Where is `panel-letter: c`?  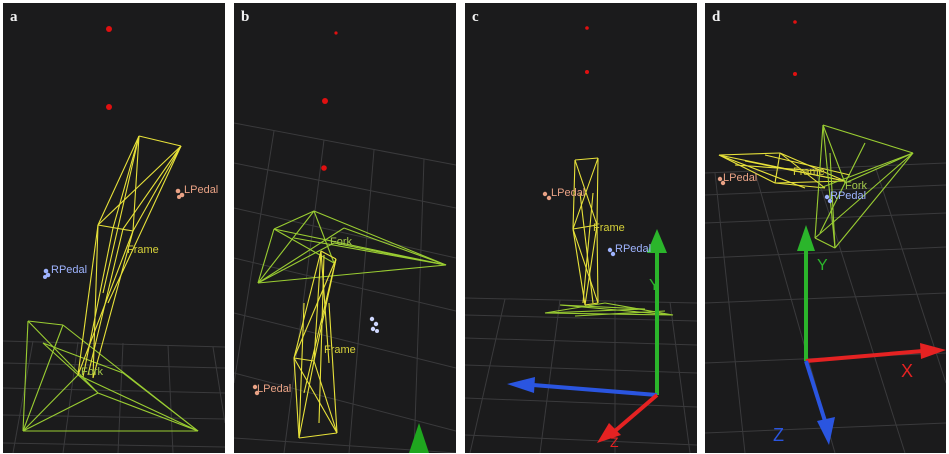
panel-letter: c is located at coordinates (475, 17).